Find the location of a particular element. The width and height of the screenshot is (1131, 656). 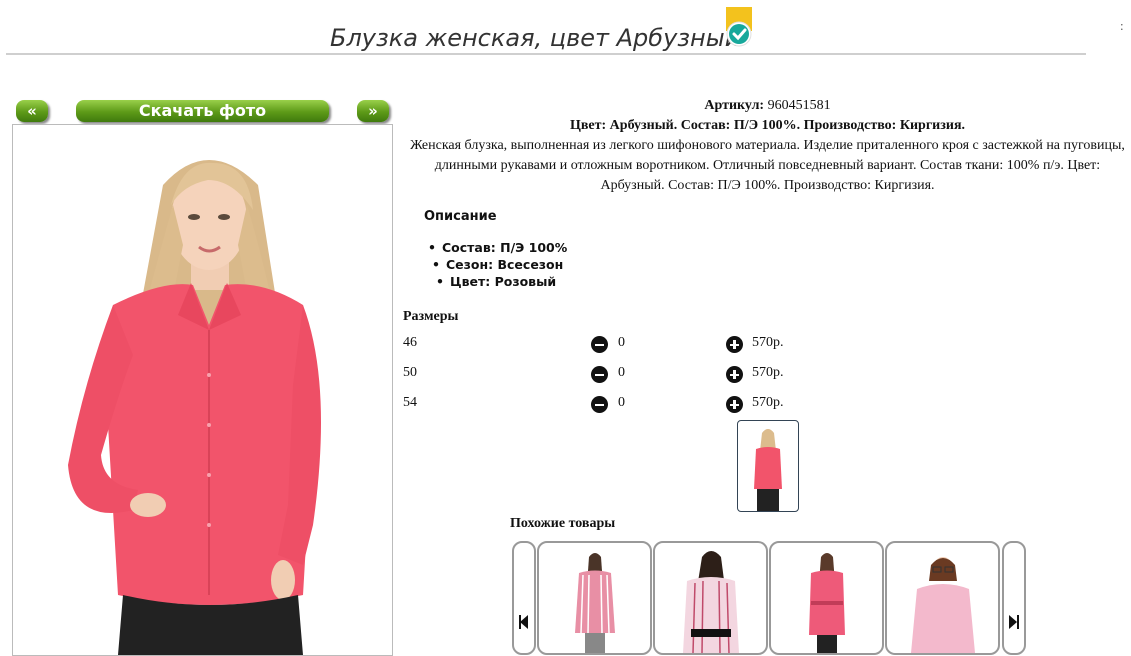

skip-forward-icon is located at coordinates (1018, 622).